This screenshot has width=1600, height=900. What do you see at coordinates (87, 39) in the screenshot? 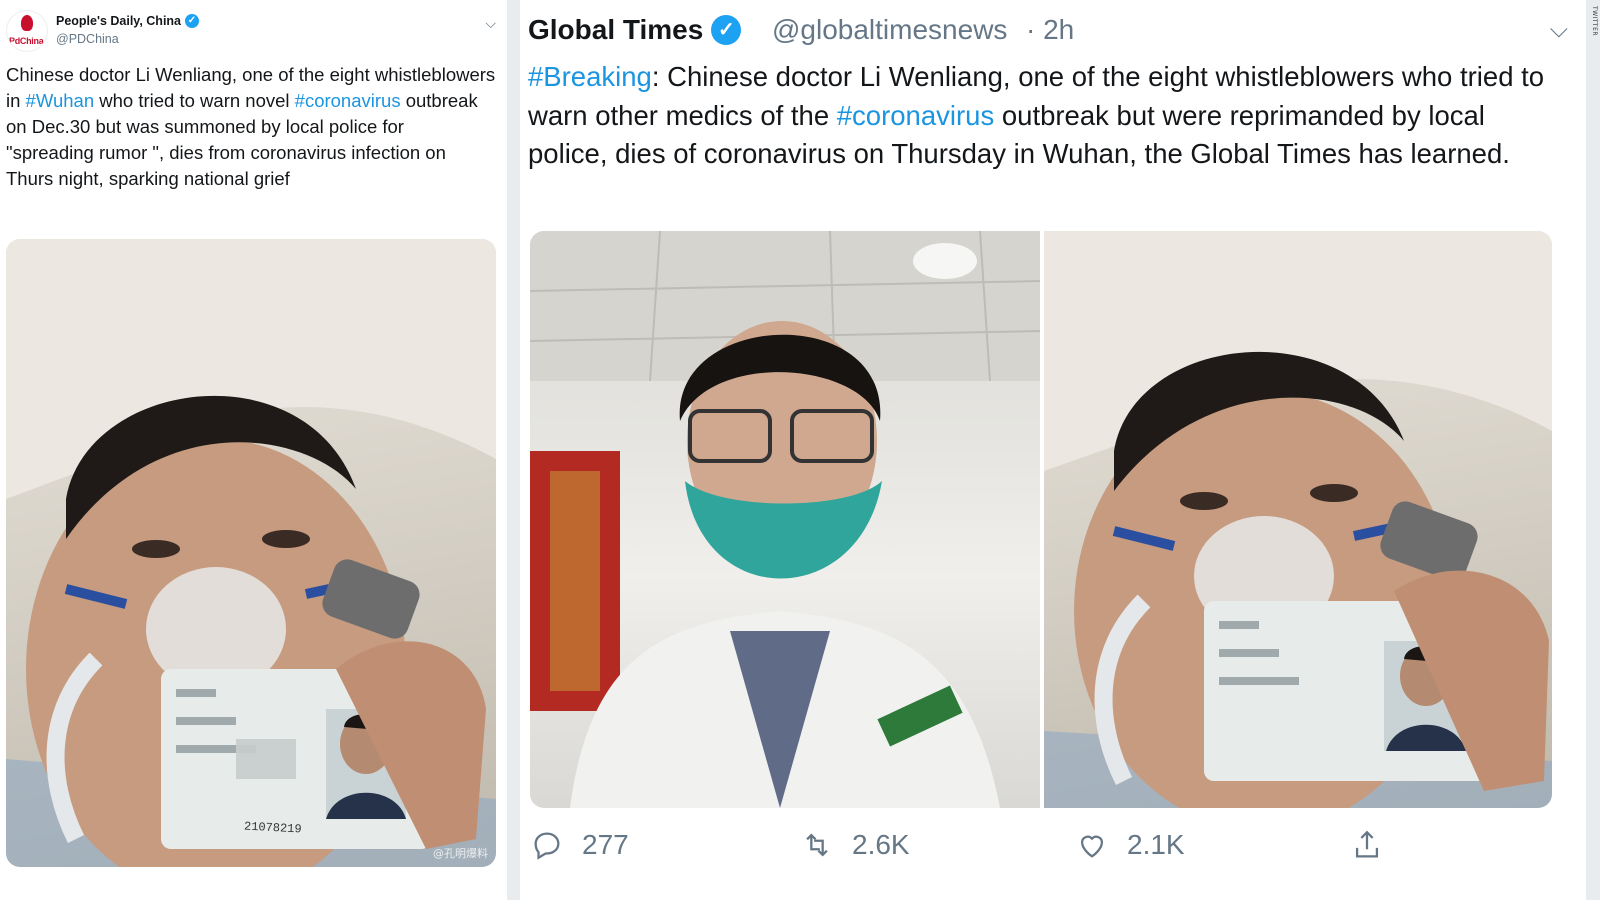
I see `user-handle: @PDChina` at bounding box center [87, 39].